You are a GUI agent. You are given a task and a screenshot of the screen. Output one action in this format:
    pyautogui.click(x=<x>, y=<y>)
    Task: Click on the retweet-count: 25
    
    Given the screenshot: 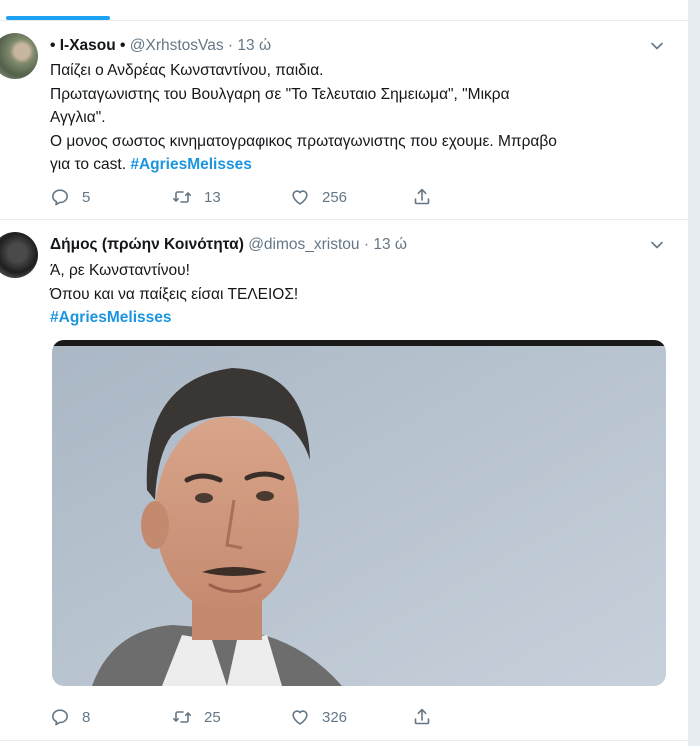 What is the action you would take?
    pyautogui.click(x=212, y=717)
    